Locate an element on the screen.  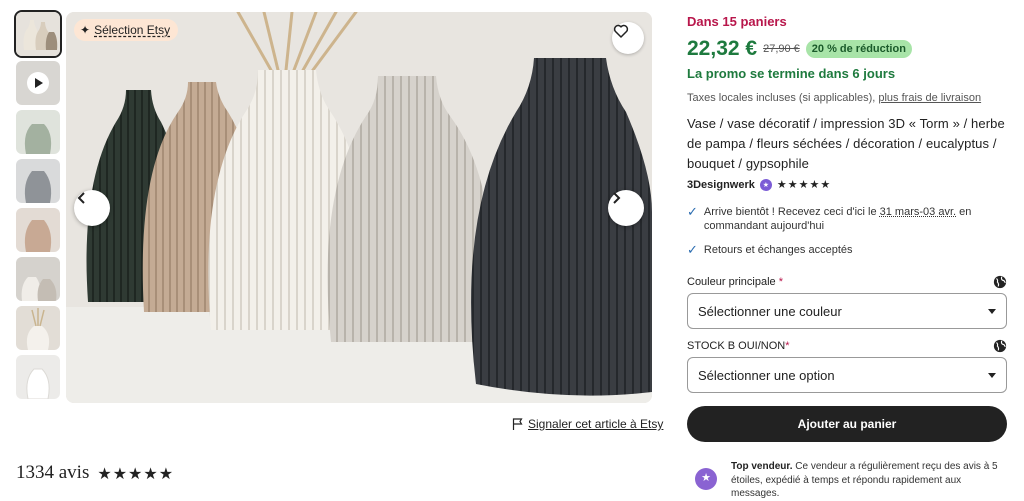
color-select-value: Sélectionner une couleur is located at coordinates (770, 311).